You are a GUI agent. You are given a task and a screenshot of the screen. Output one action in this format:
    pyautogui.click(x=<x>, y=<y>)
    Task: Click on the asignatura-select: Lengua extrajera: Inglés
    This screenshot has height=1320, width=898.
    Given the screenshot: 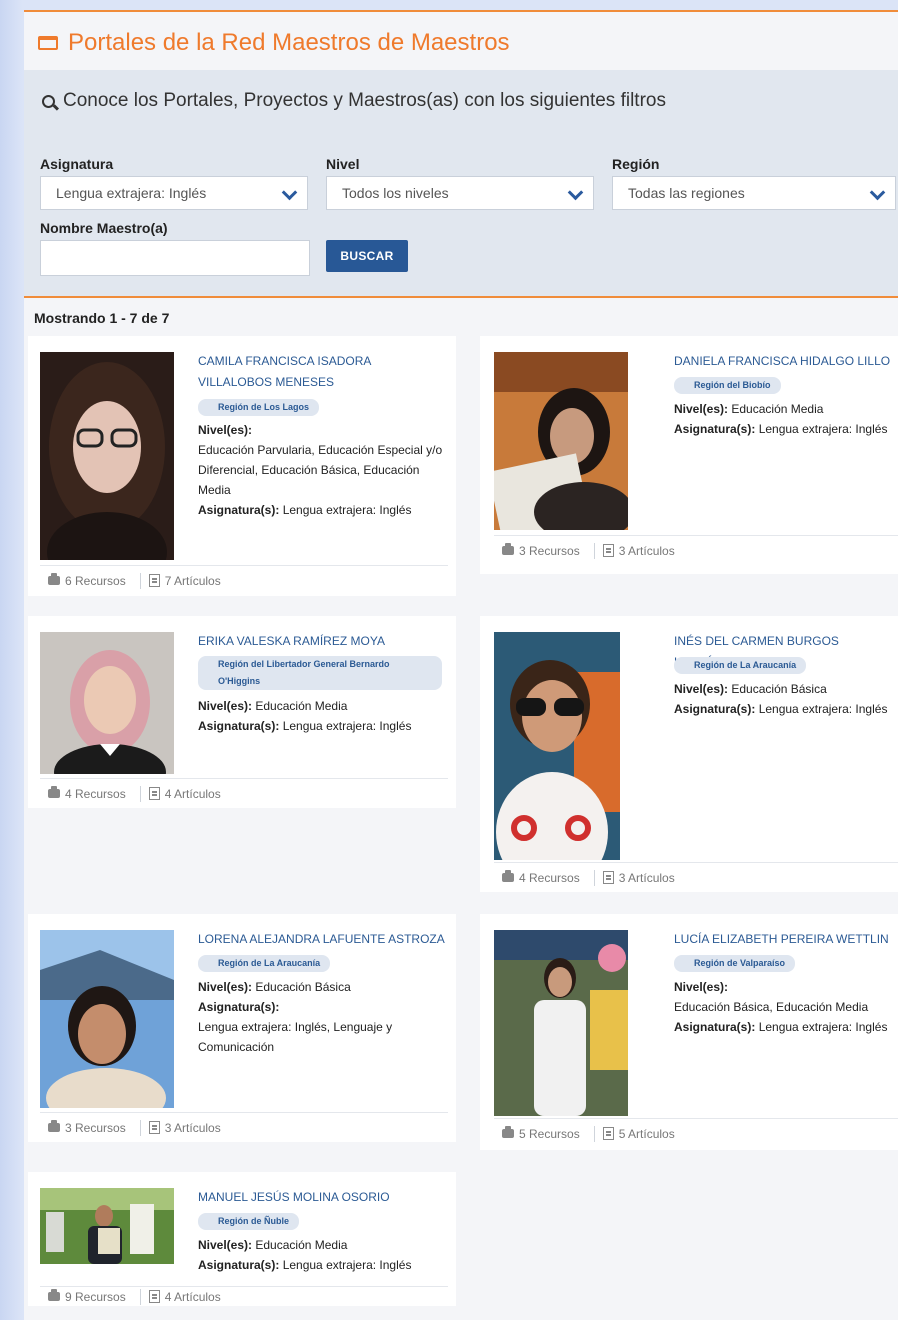 What is the action you would take?
    pyautogui.click(x=174, y=193)
    